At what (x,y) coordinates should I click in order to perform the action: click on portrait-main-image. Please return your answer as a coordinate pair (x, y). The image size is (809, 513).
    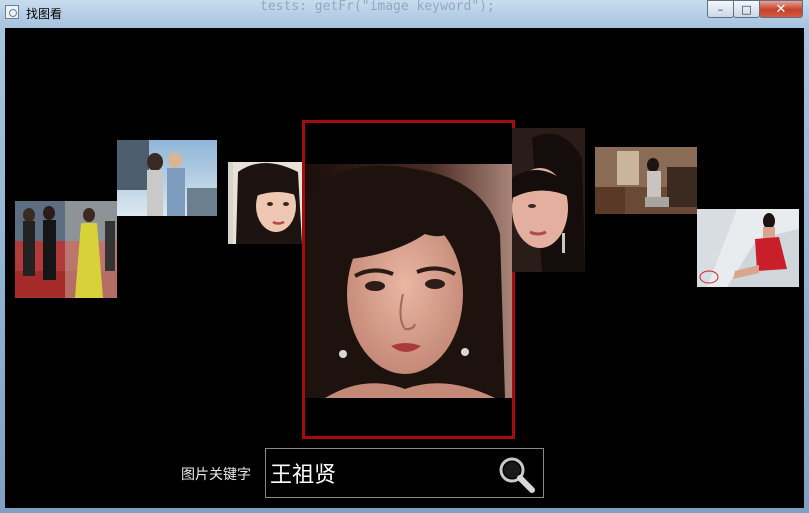
    Looking at the image, I should click on (408, 281).